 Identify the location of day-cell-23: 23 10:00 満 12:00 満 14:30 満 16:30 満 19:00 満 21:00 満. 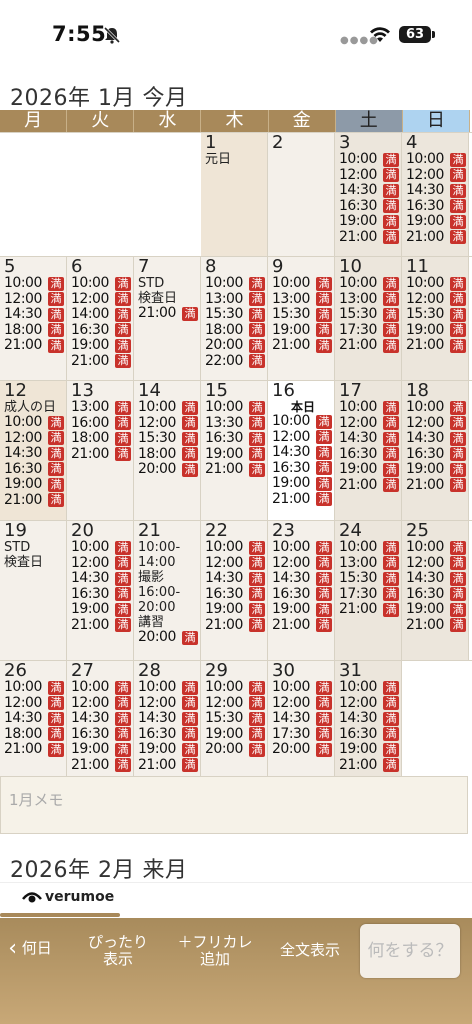
(301, 590).